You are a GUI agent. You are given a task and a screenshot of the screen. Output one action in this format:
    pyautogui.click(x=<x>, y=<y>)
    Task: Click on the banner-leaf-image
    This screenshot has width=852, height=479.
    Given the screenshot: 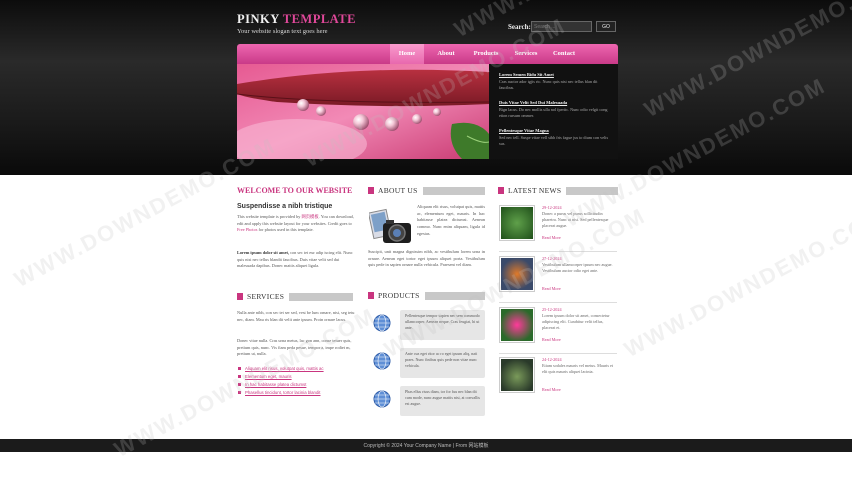 What is the action you would take?
    pyautogui.click(x=363, y=111)
    